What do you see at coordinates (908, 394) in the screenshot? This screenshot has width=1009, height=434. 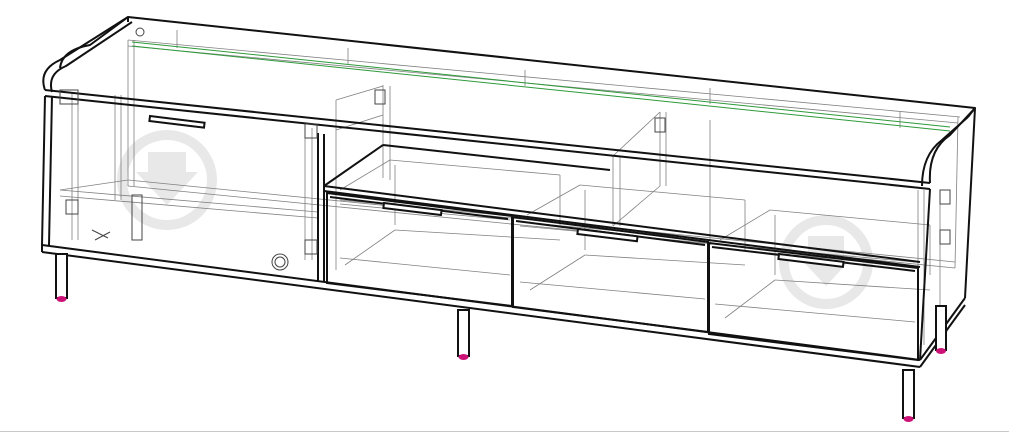 I see `leg-front-right` at bounding box center [908, 394].